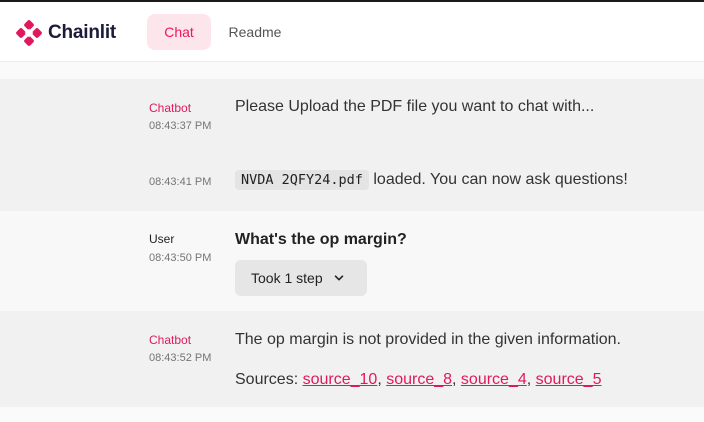 This screenshot has height=422, width=704. I want to click on message-time: 08:43:50 PM, so click(180, 258).